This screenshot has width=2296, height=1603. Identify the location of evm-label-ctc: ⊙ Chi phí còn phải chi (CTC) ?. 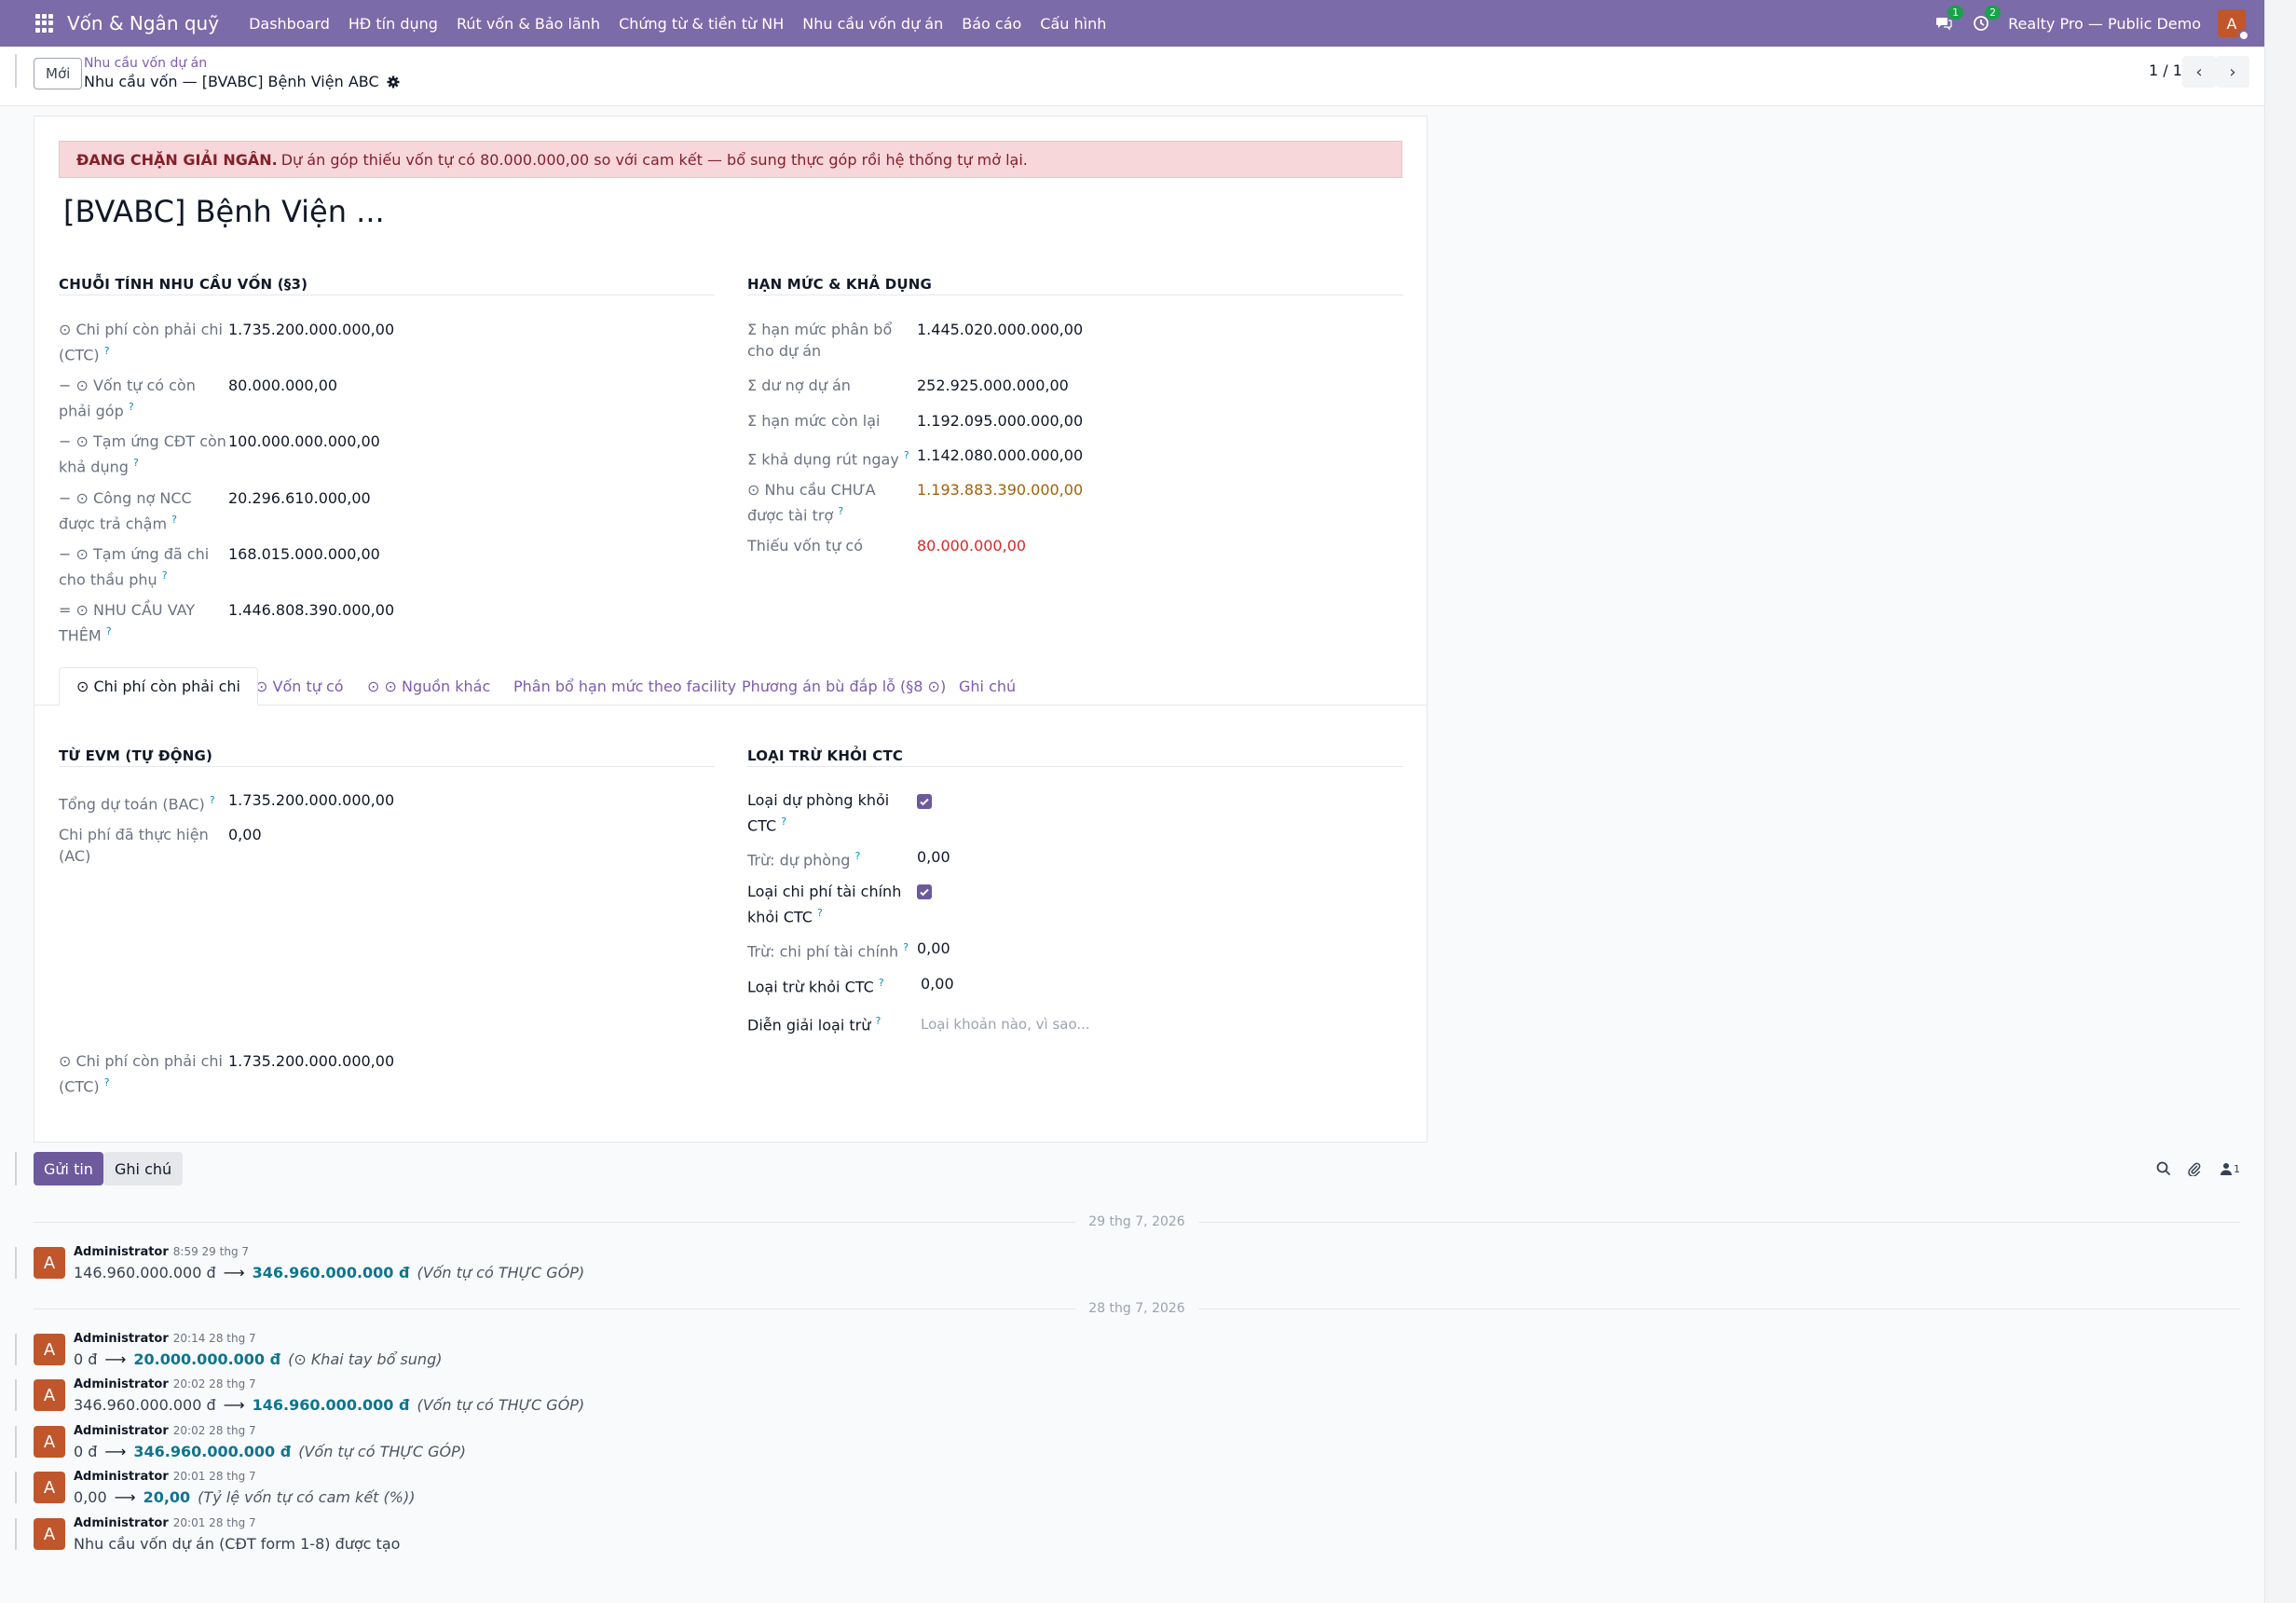
(142, 1073).